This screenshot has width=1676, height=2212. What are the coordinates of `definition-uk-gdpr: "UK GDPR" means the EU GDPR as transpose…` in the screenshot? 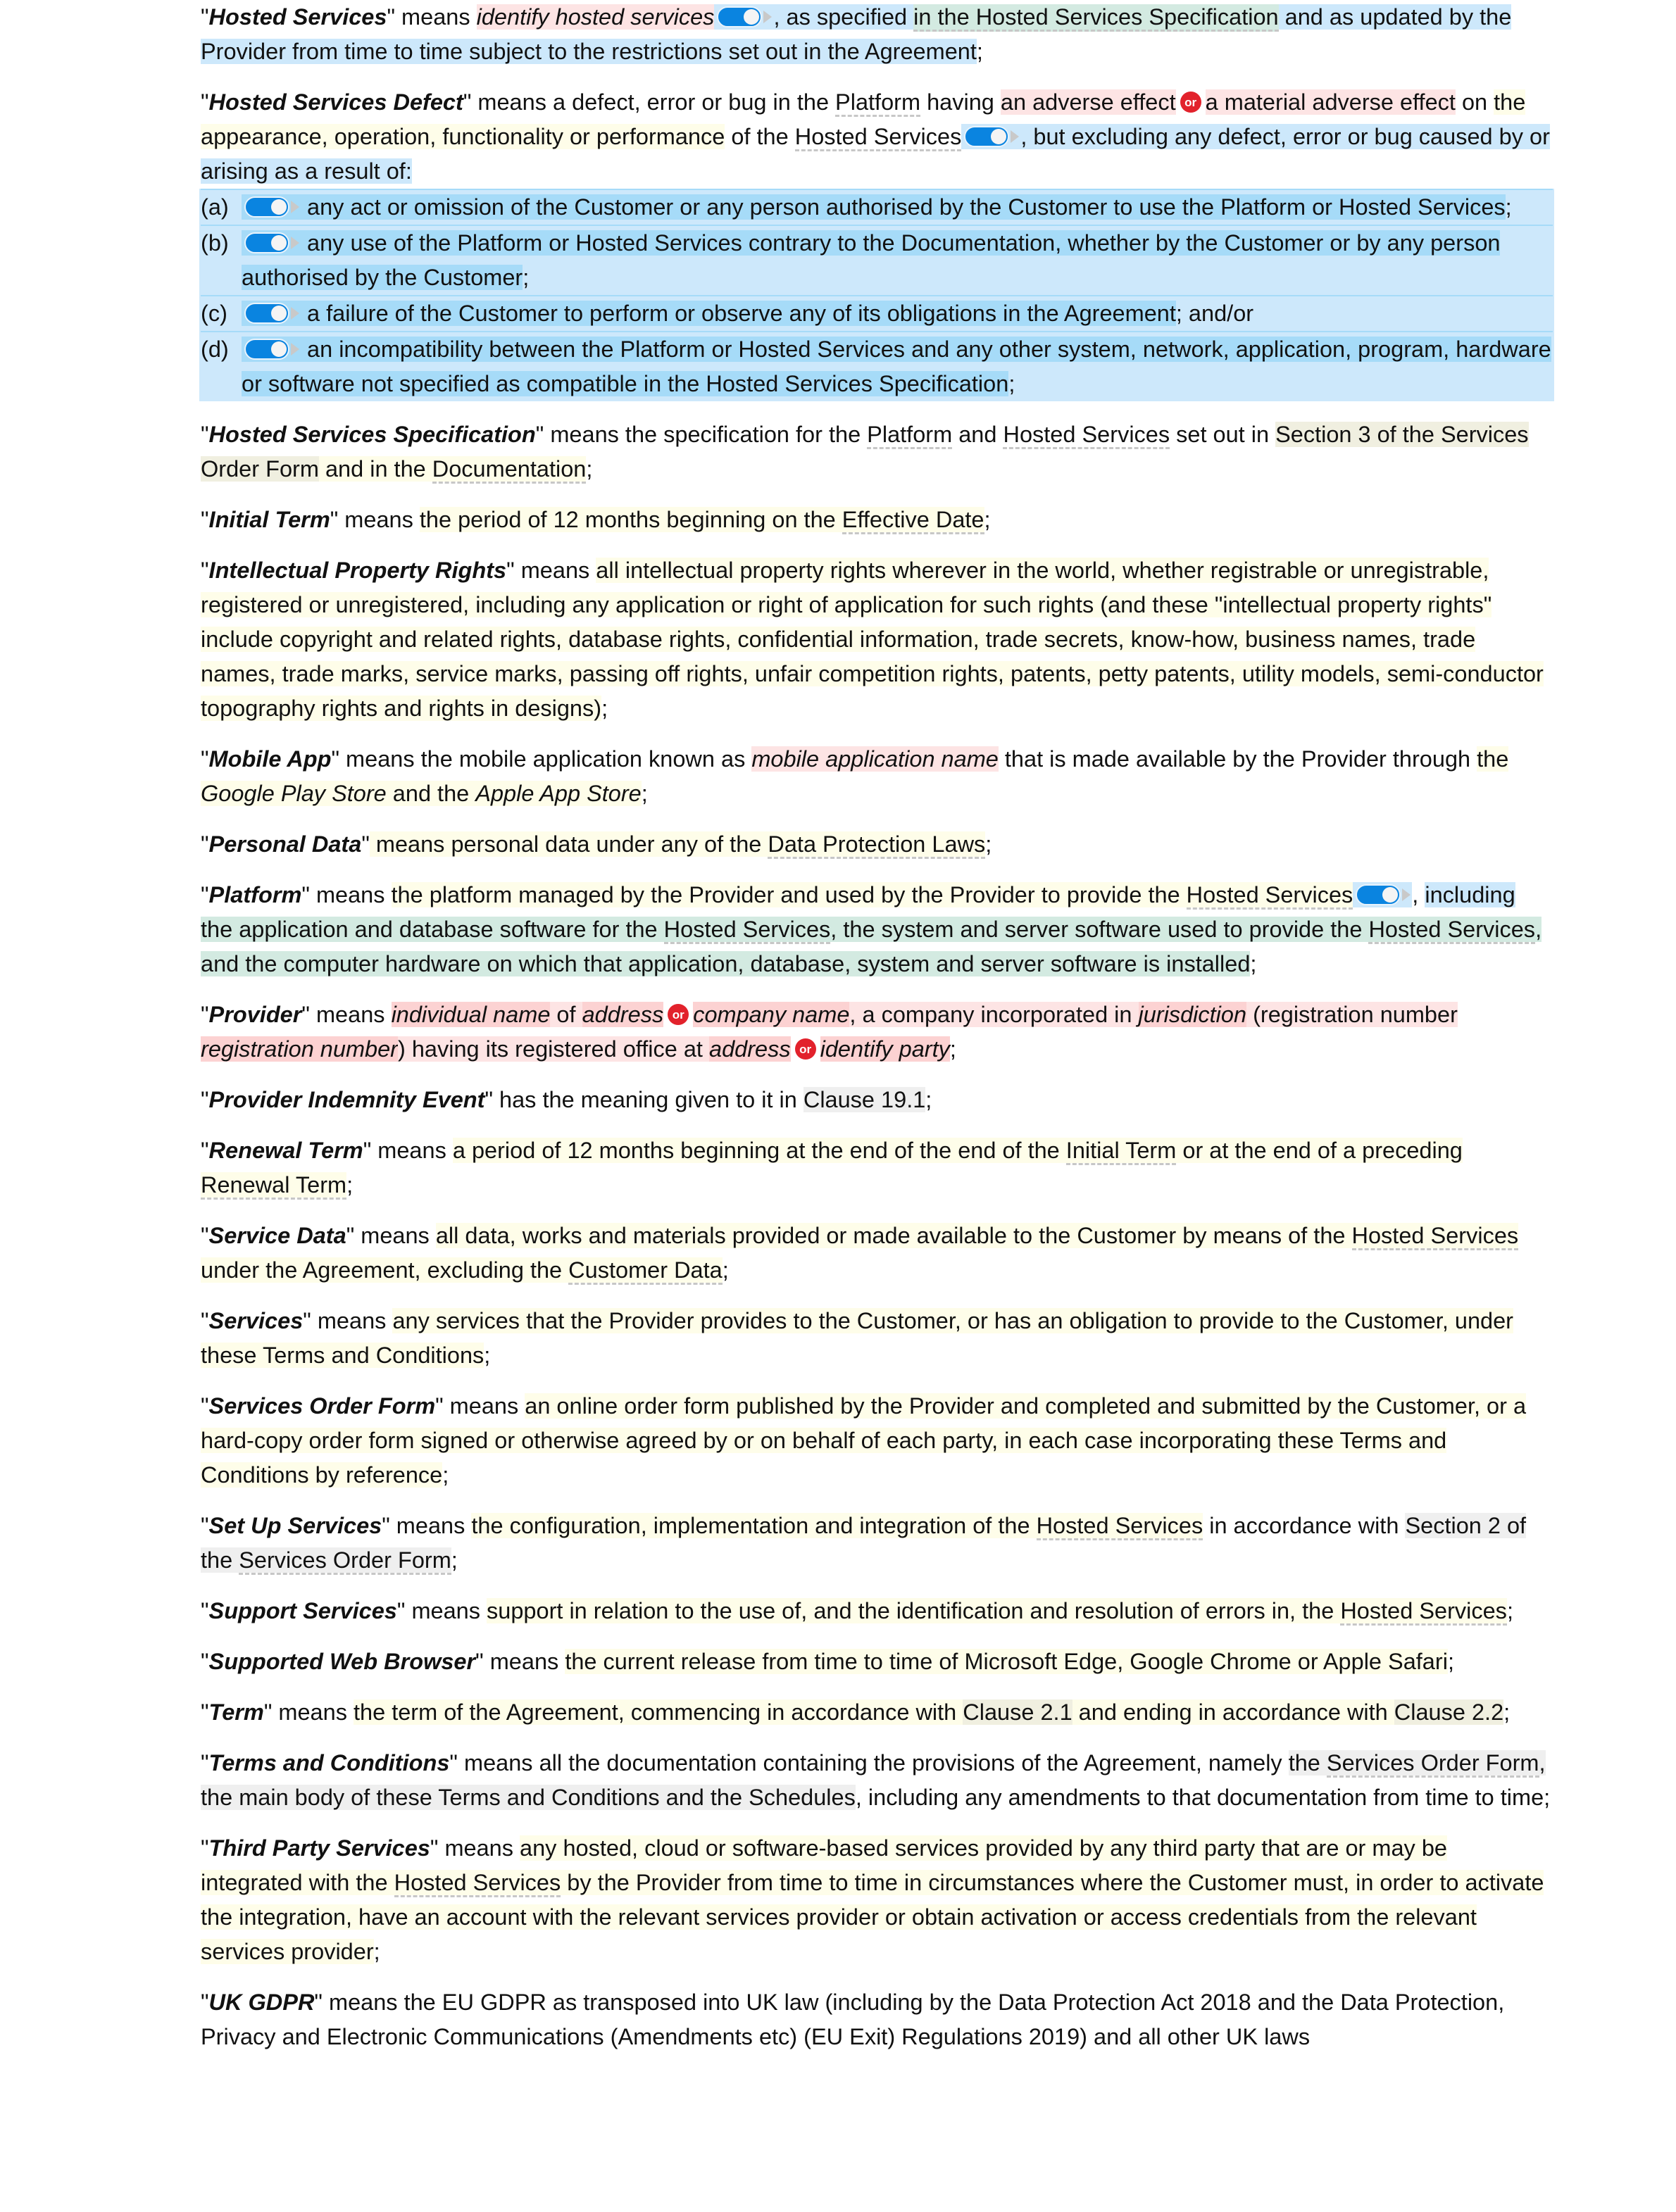 It's located at (853, 2019).